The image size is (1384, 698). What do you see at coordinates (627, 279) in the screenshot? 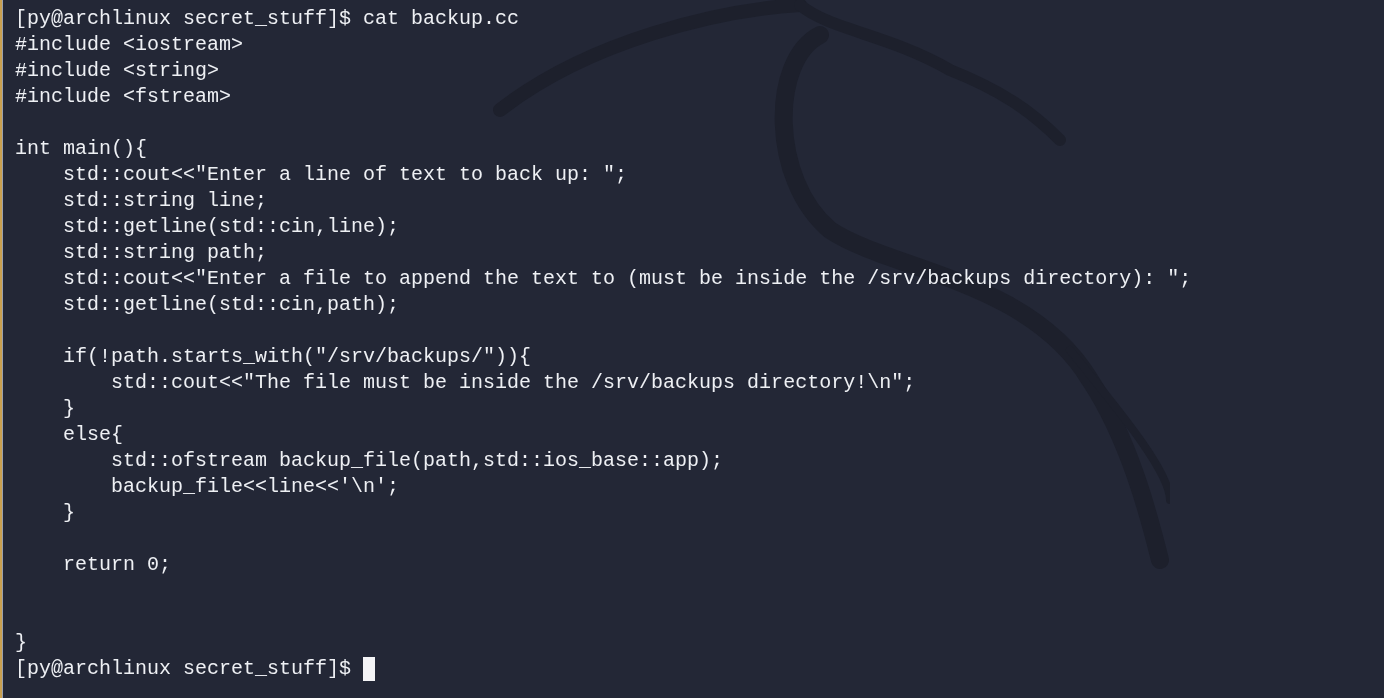
I see `code-line: std::cout<<"Enter a file to append the text to (must be inside the /srv/backups directory): ";` at bounding box center [627, 279].